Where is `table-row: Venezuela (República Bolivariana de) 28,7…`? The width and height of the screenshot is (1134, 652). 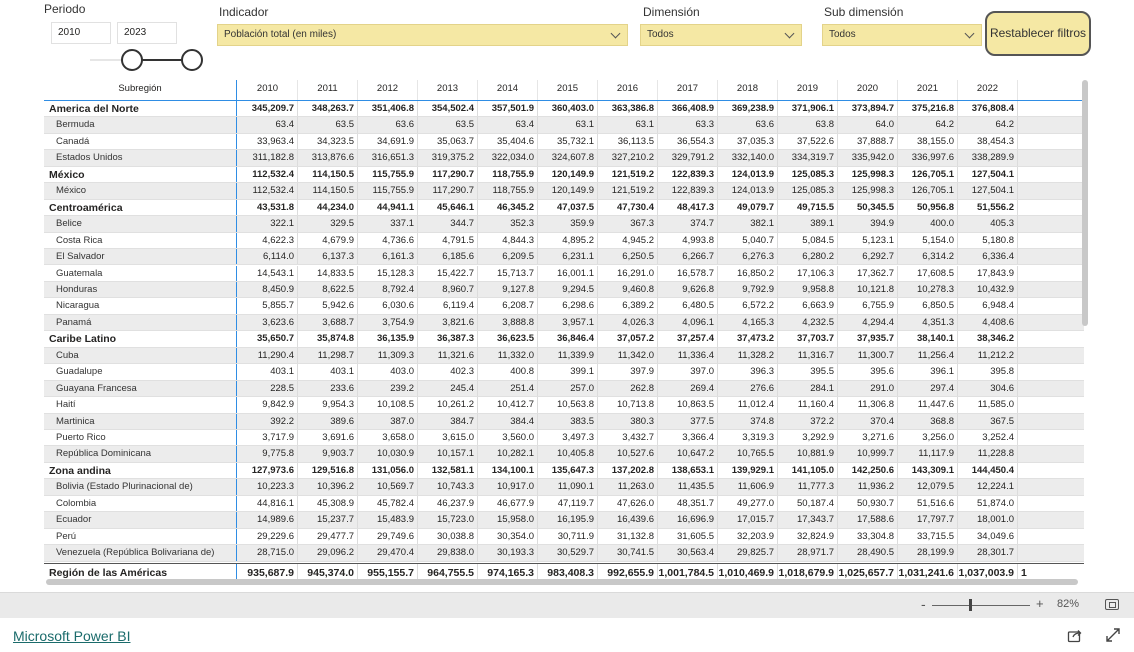
table-row: Venezuela (República Bolivariana de) 28,7… is located at coordinates (564, 553).